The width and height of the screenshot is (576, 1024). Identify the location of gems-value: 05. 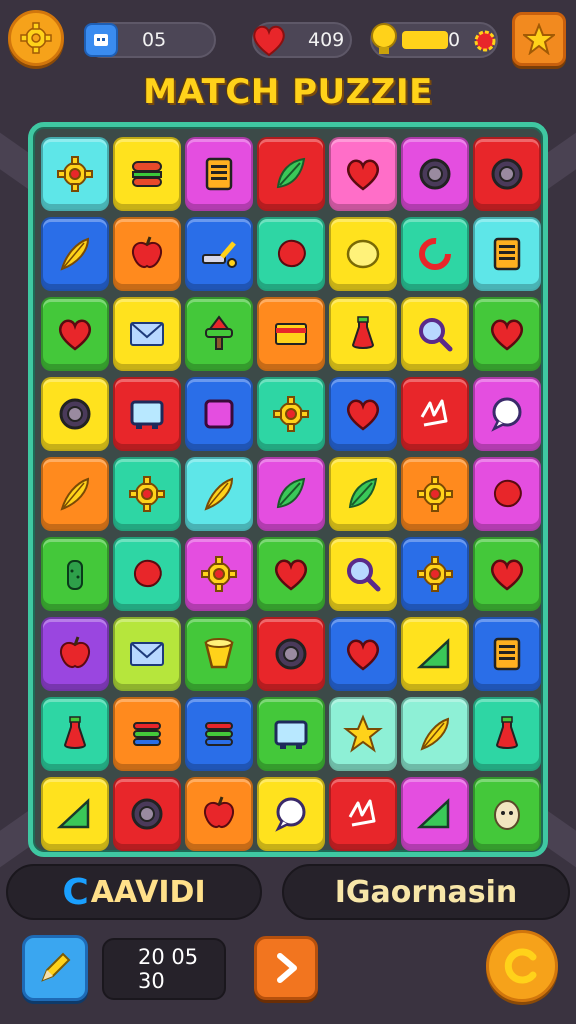
(154, 40).